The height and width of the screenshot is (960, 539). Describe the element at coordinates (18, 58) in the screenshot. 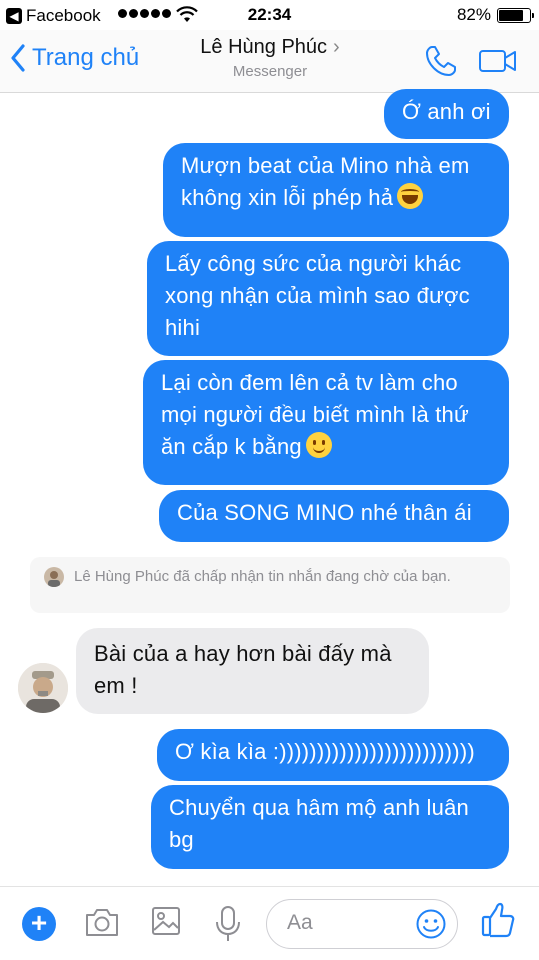

I see `chevron-left-icon` at that location.